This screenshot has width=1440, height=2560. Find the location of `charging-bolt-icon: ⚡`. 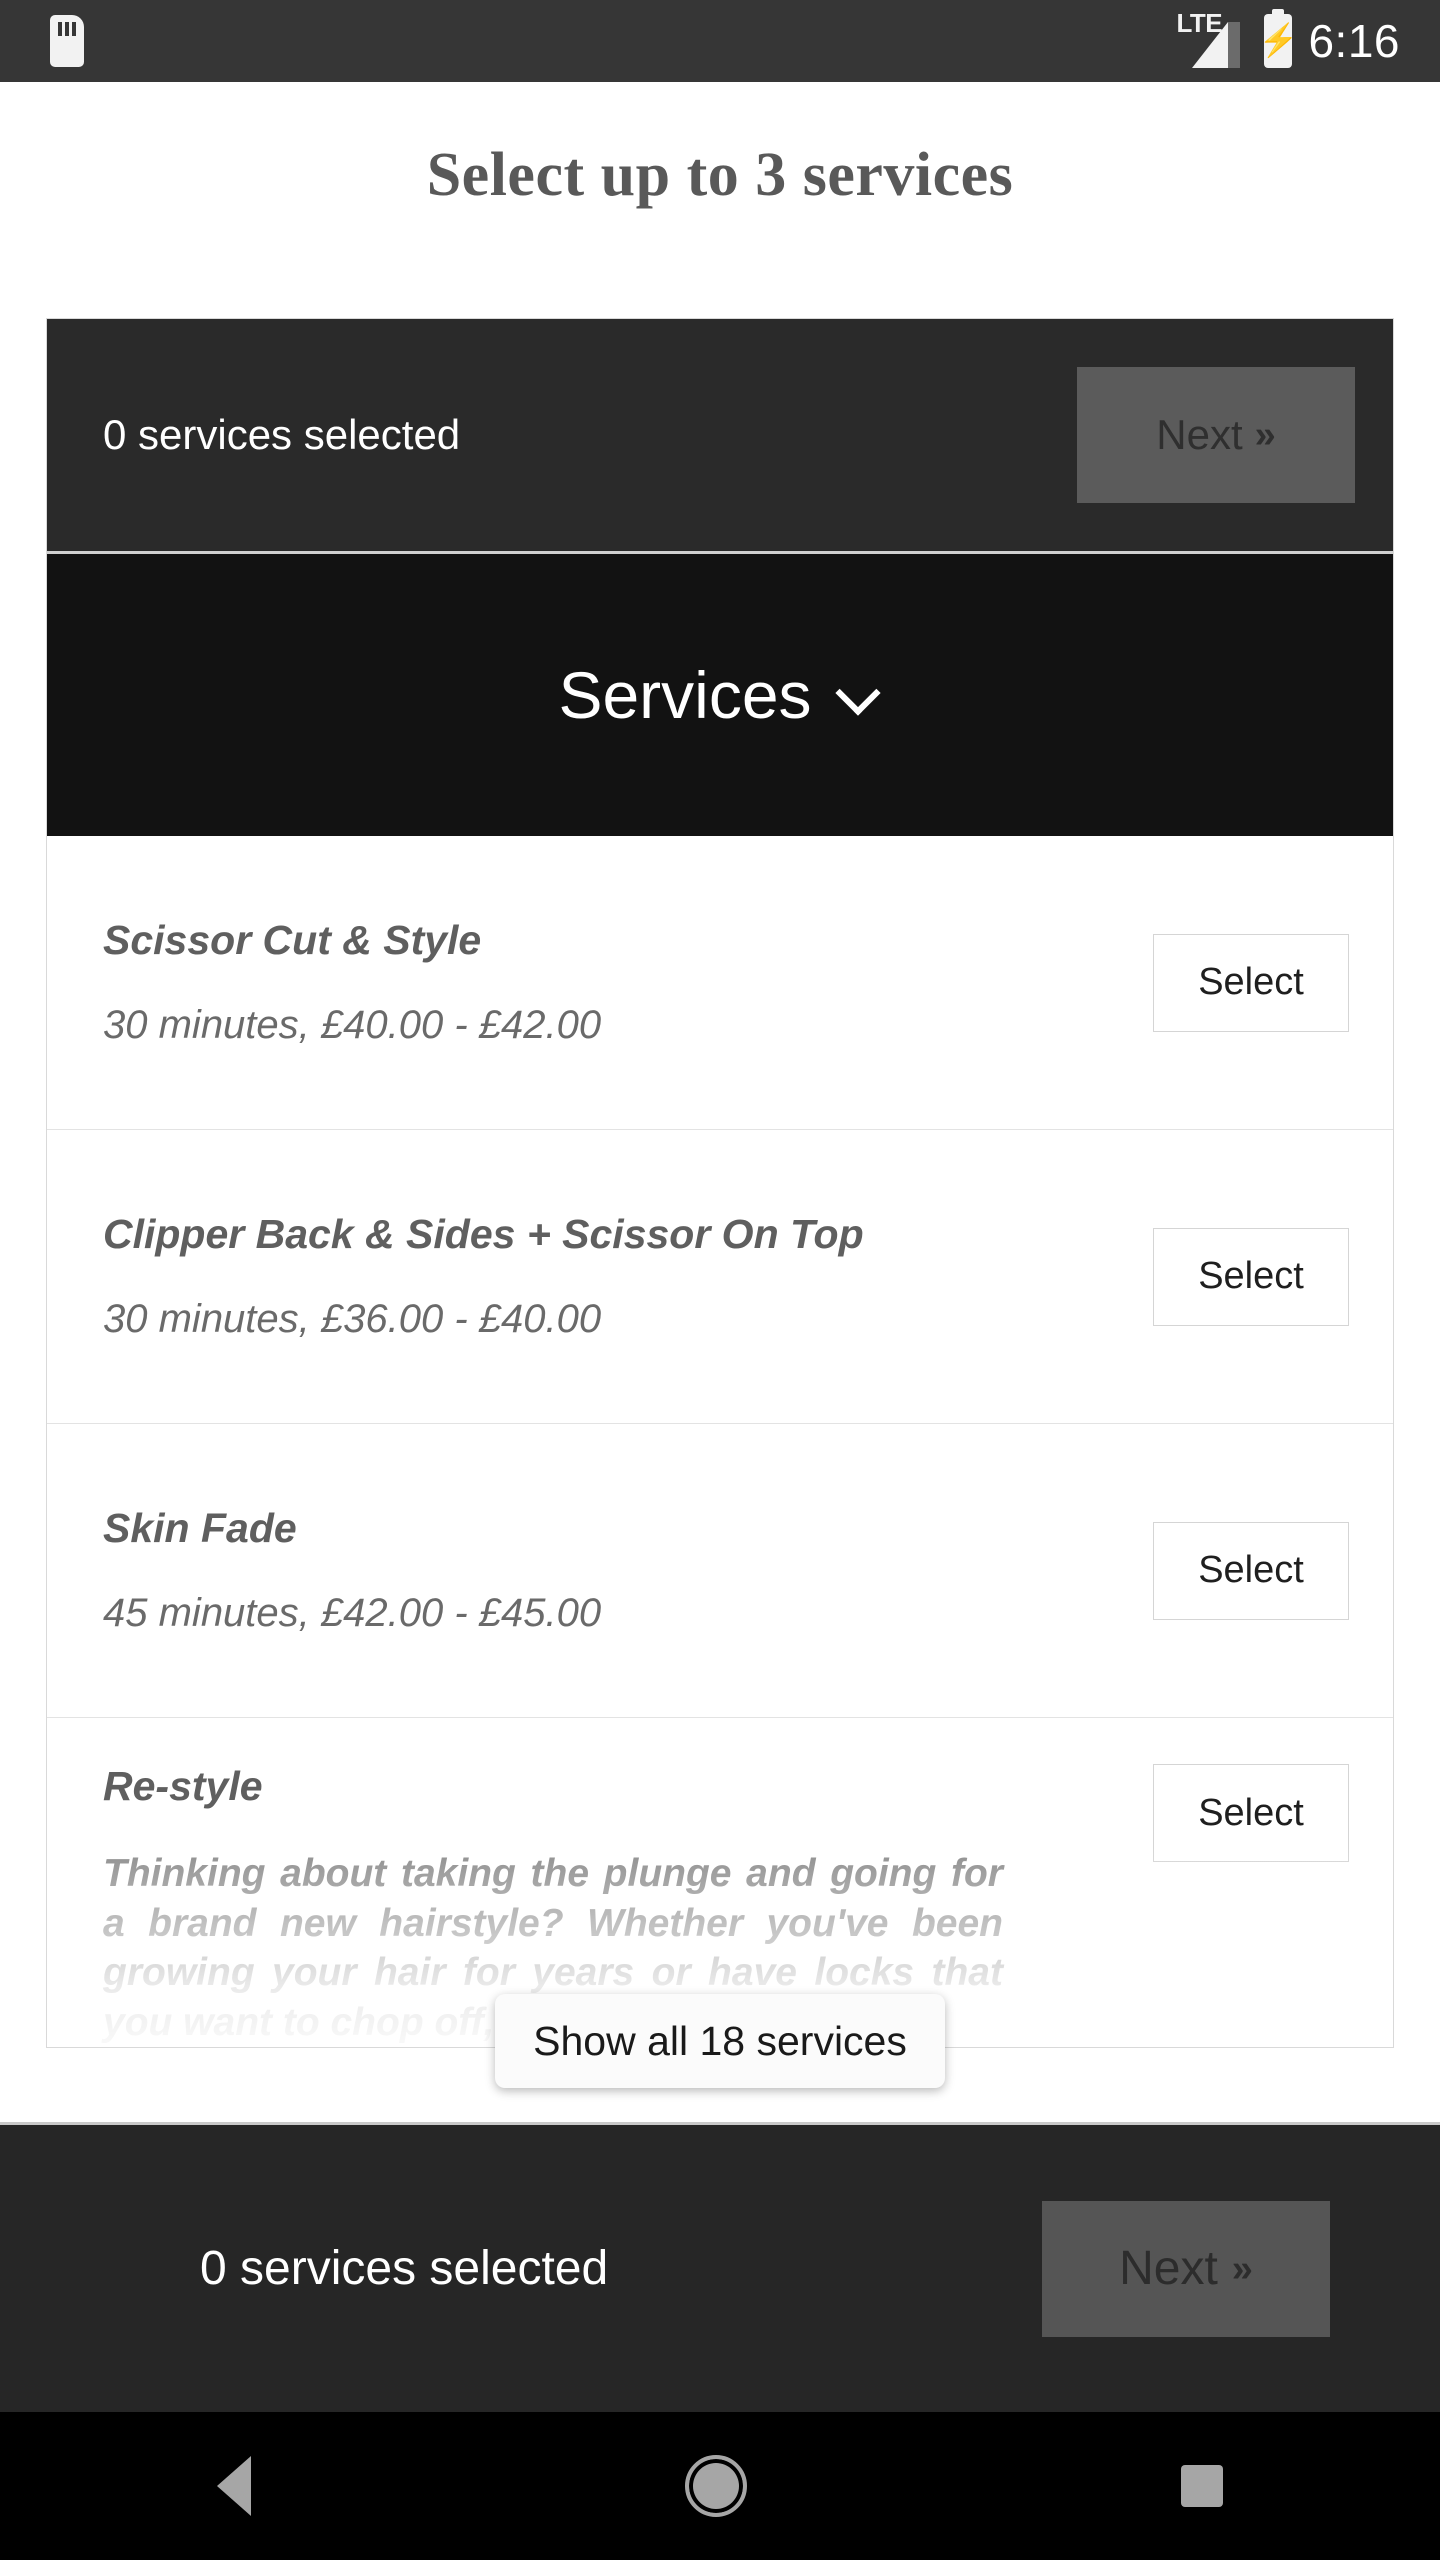

charging-bolt-icon: ⚡ is located at coordinates (1278, 40).